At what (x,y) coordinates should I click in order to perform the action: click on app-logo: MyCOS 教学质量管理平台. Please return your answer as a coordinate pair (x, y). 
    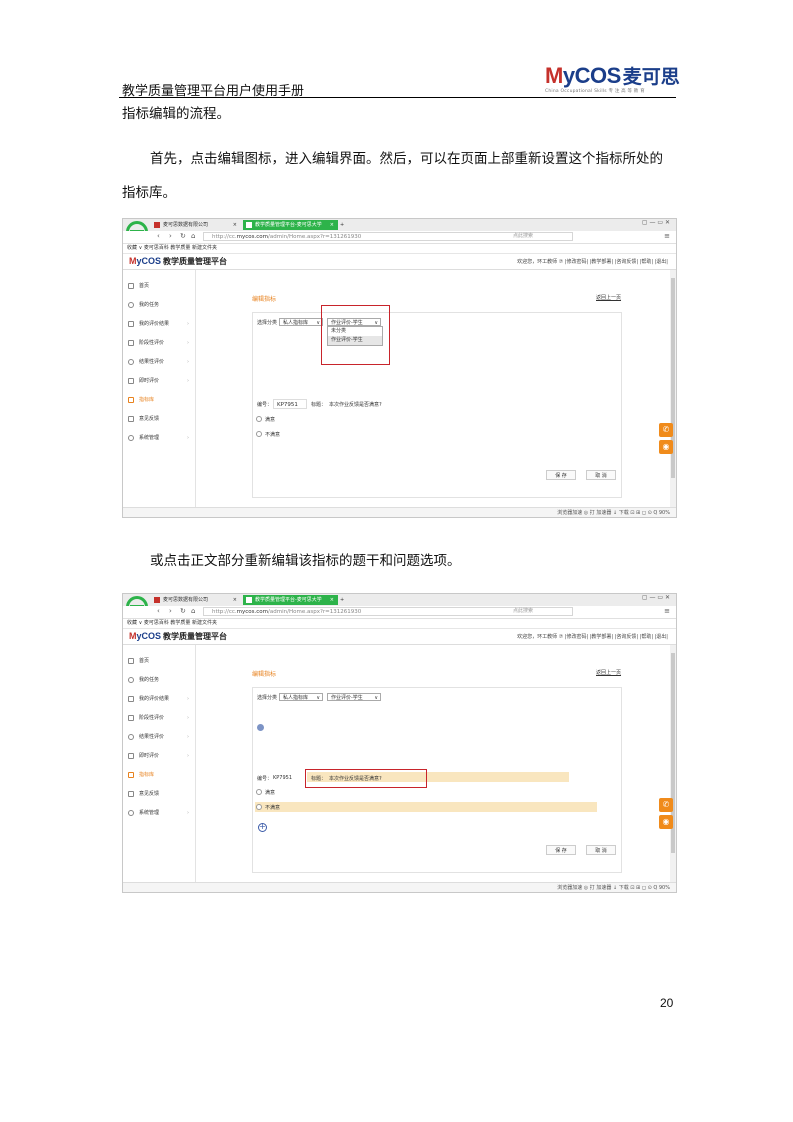
    Looking at the image, I should click on (178, 261).